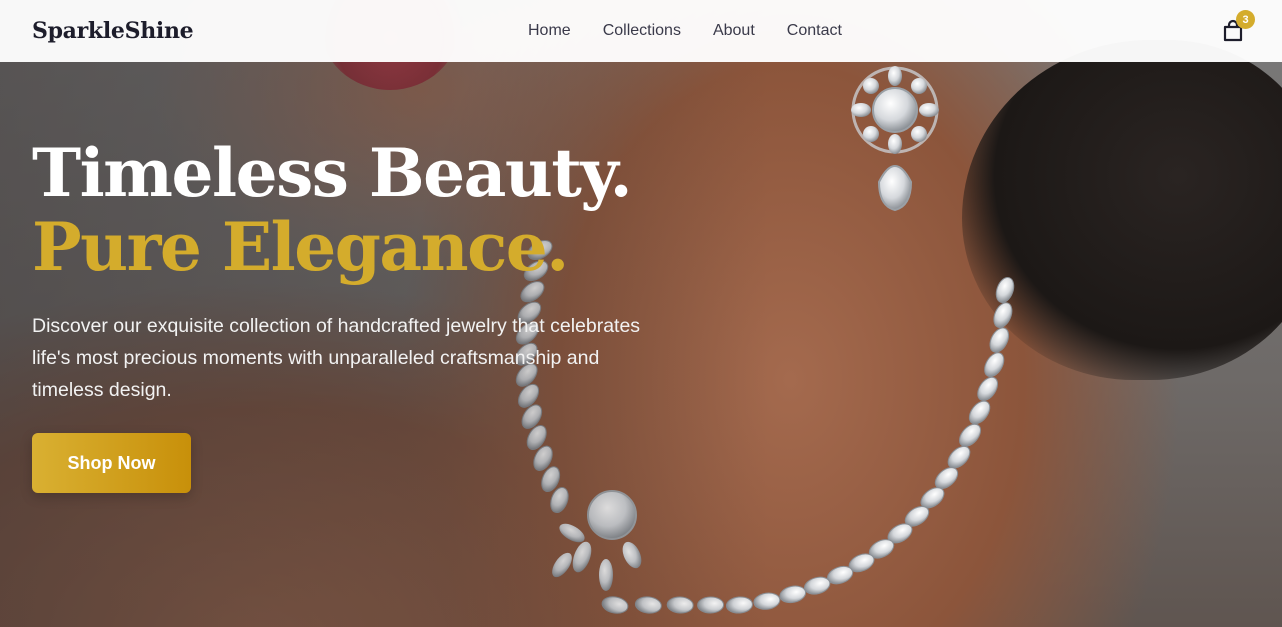 The height and width of the screenshot is (627, 1282). I want to click on brand-logo: SparkleShine, so click(113, 31).